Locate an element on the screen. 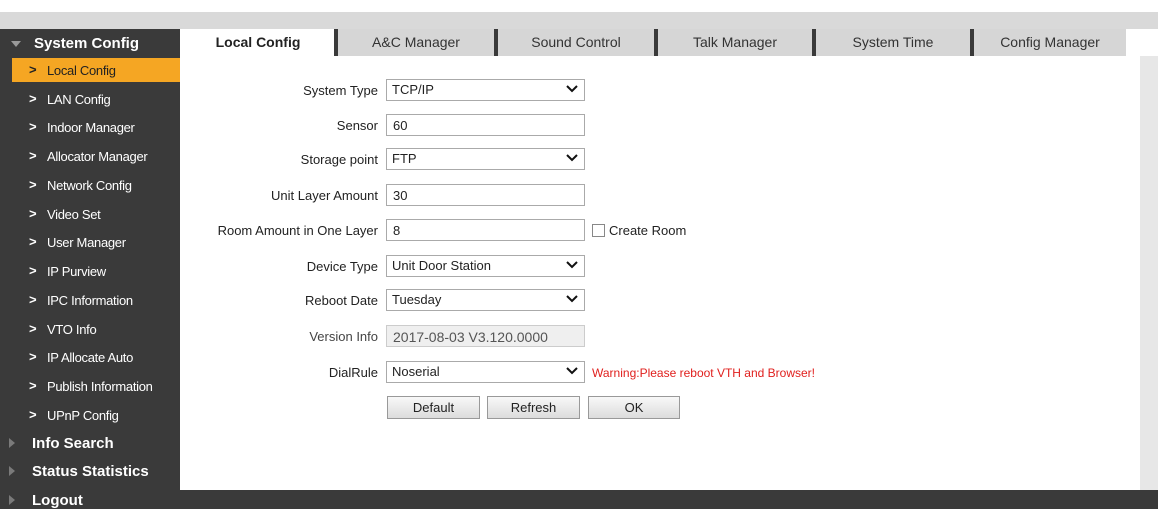  sidebar-group-system-config: System Config is located at coordinates (90, 42).